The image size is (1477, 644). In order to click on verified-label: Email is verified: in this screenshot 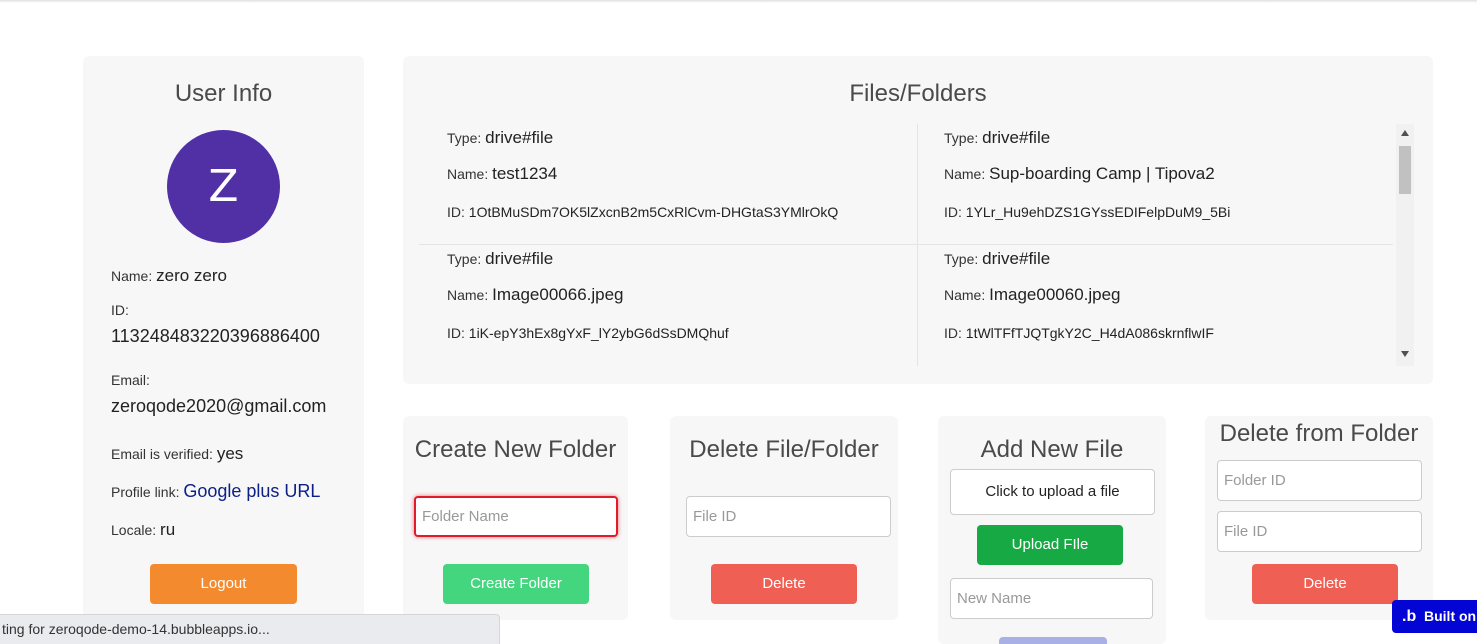, I will do `click(162, 454)`.